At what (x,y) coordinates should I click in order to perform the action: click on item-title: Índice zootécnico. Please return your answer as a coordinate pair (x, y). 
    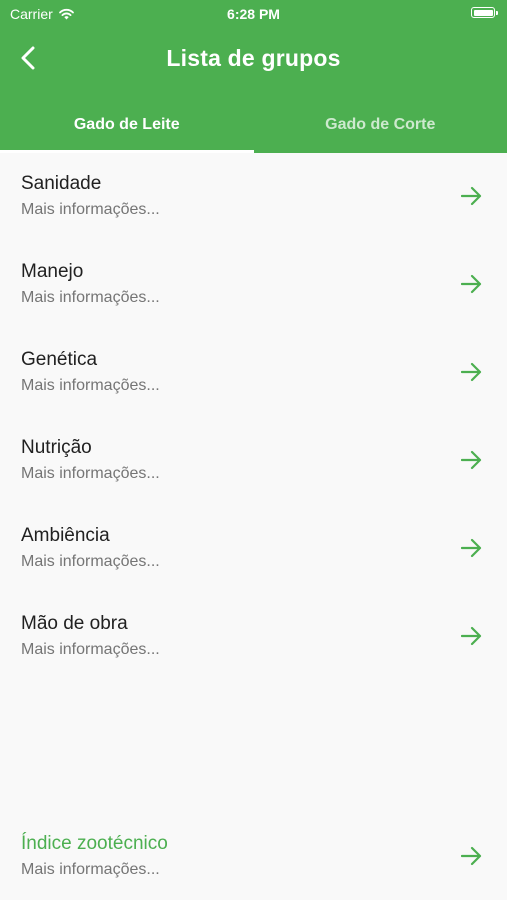
    Looking at the image, I should click on (94, 843).